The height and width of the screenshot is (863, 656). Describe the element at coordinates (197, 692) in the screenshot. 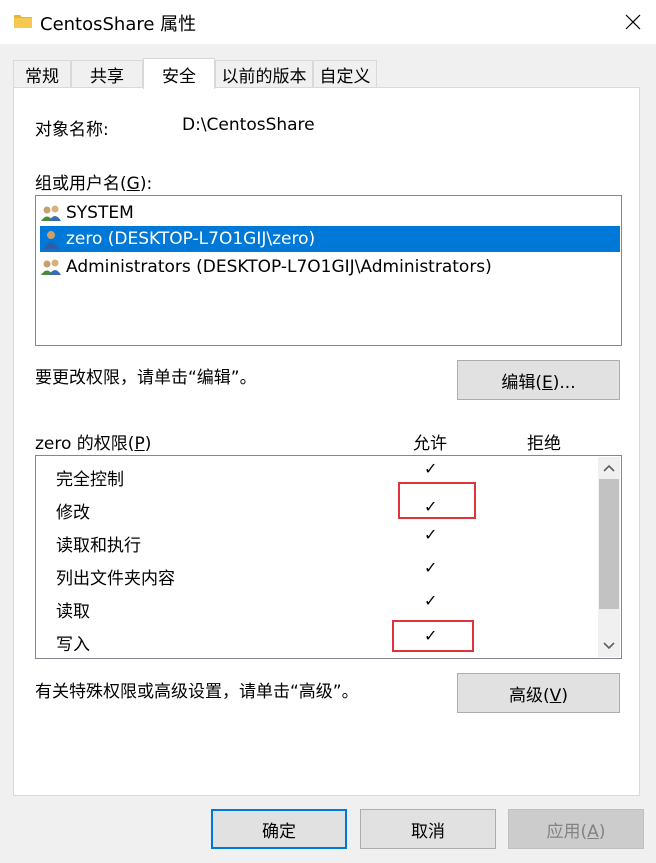

I see `advanced-hint: 有关特殊权限或高级设置，请单击“高级”。` at that location.